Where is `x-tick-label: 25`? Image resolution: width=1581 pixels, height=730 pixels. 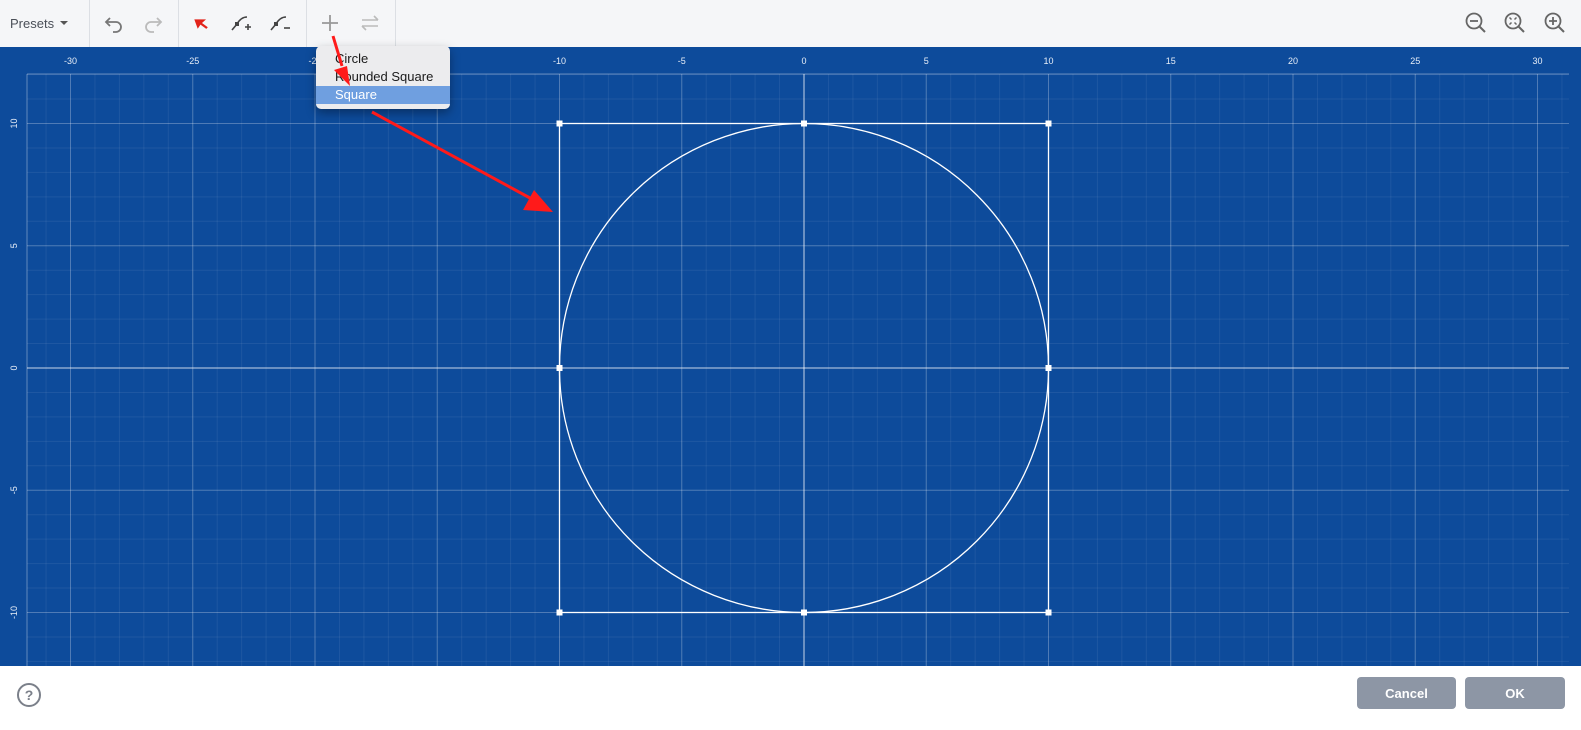 x-tick-label: 25 is located at coordinates (1415, 61).